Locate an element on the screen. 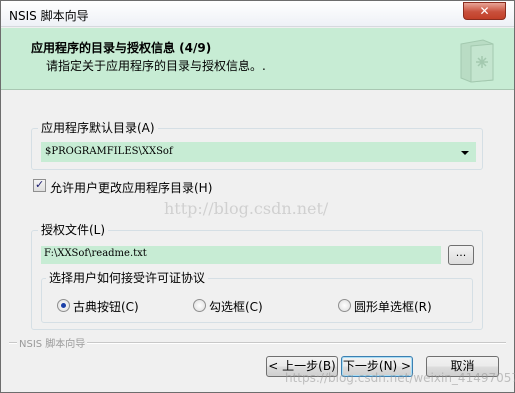 The image size is (515, 393). radio-classic-button is located at coordinates (63, 305).